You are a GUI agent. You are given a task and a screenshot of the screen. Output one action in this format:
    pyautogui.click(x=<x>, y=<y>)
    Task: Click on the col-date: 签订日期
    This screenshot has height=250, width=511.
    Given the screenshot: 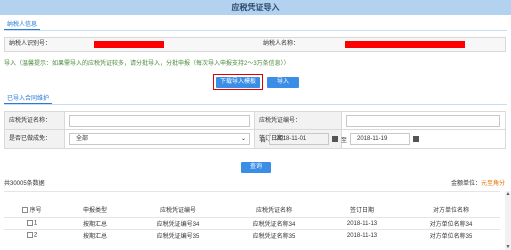 What is the action you would take?
    pyautogui.click(x=362, y=204)
    